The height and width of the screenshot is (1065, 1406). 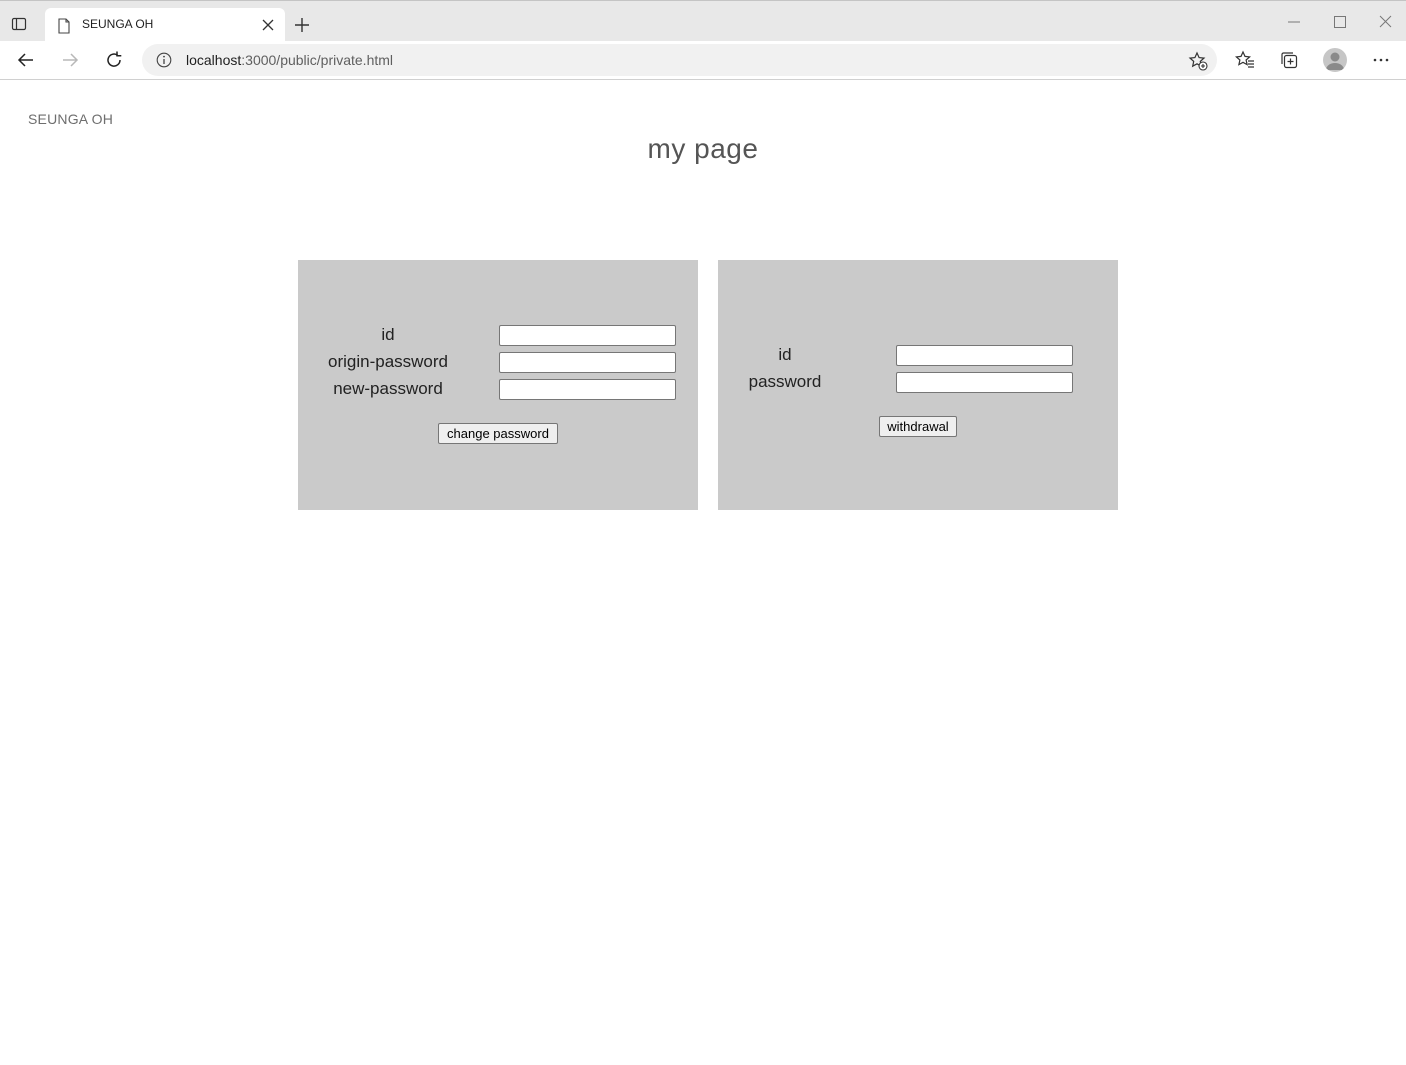 What do you see at coordinates (19, 24) in the screenshot?
I see `tab-actions-icon` at bounding box center [19, 24].